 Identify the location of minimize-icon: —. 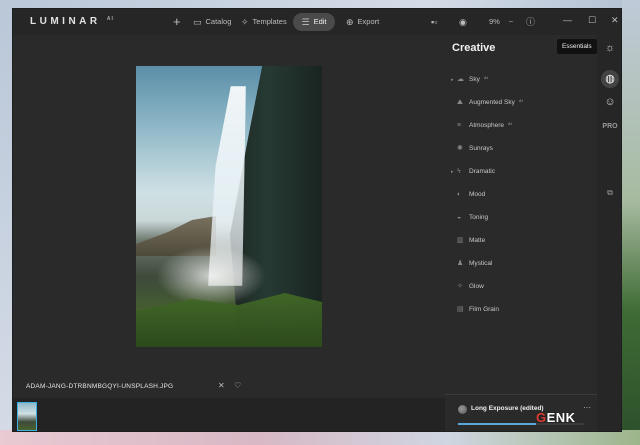
(567, 20).